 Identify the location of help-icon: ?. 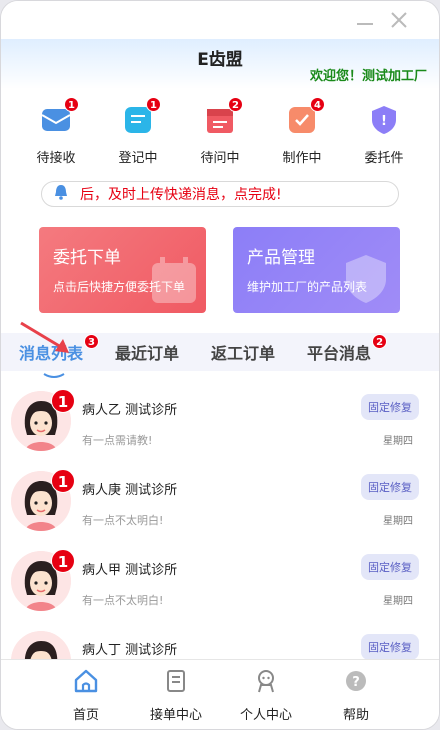
(356, 683).